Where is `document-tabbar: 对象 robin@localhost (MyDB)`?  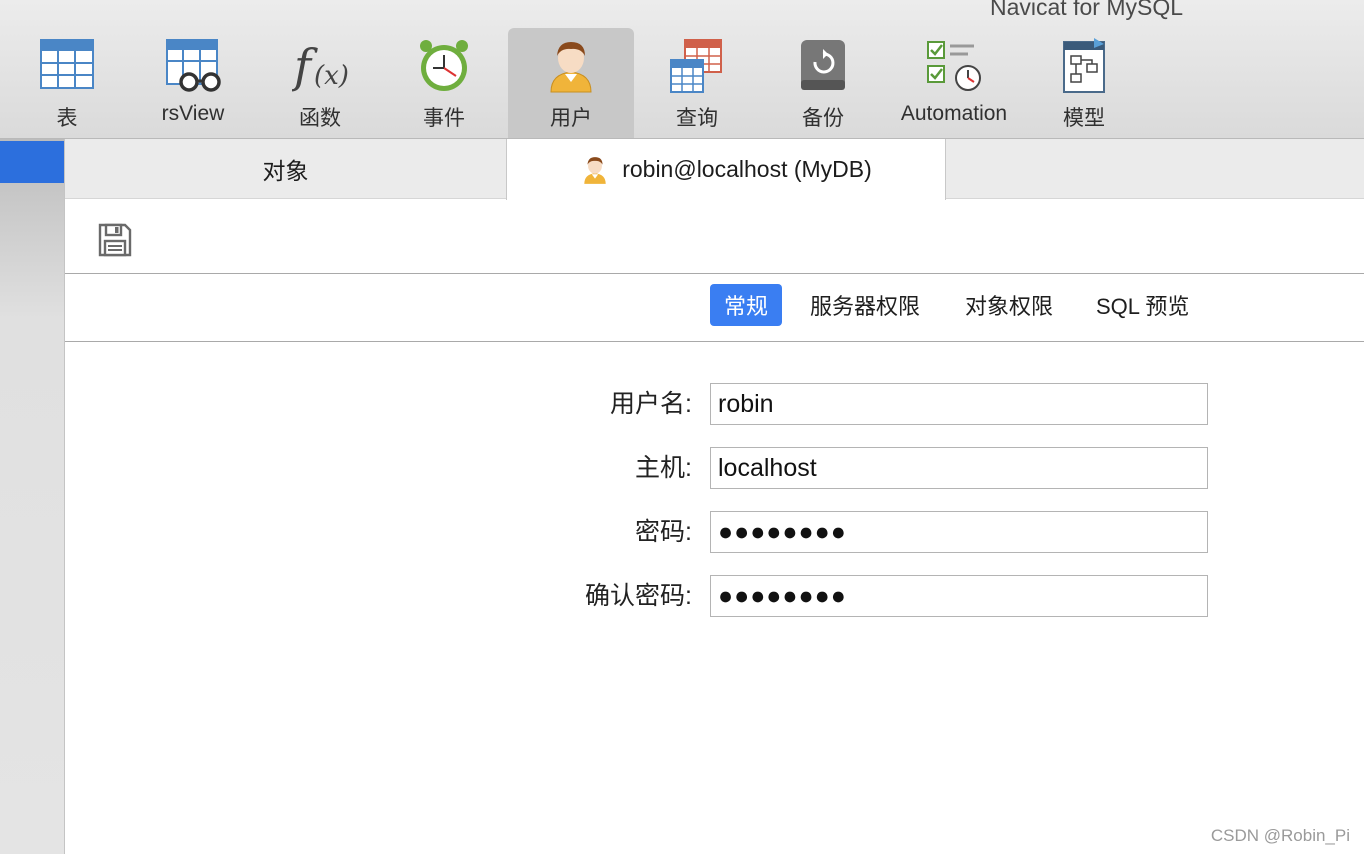
document-tabbar: 对象 robin@localhost (MyDB) is located at coordinates (714, 169).